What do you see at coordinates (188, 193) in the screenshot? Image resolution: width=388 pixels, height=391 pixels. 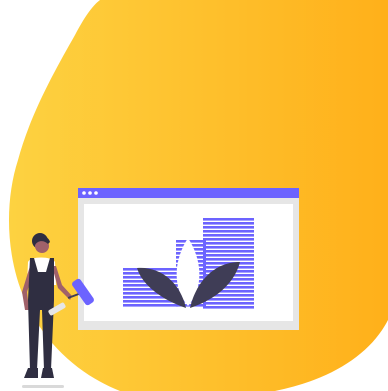 I see `window-titlebar` at bounding box center [188, 193].